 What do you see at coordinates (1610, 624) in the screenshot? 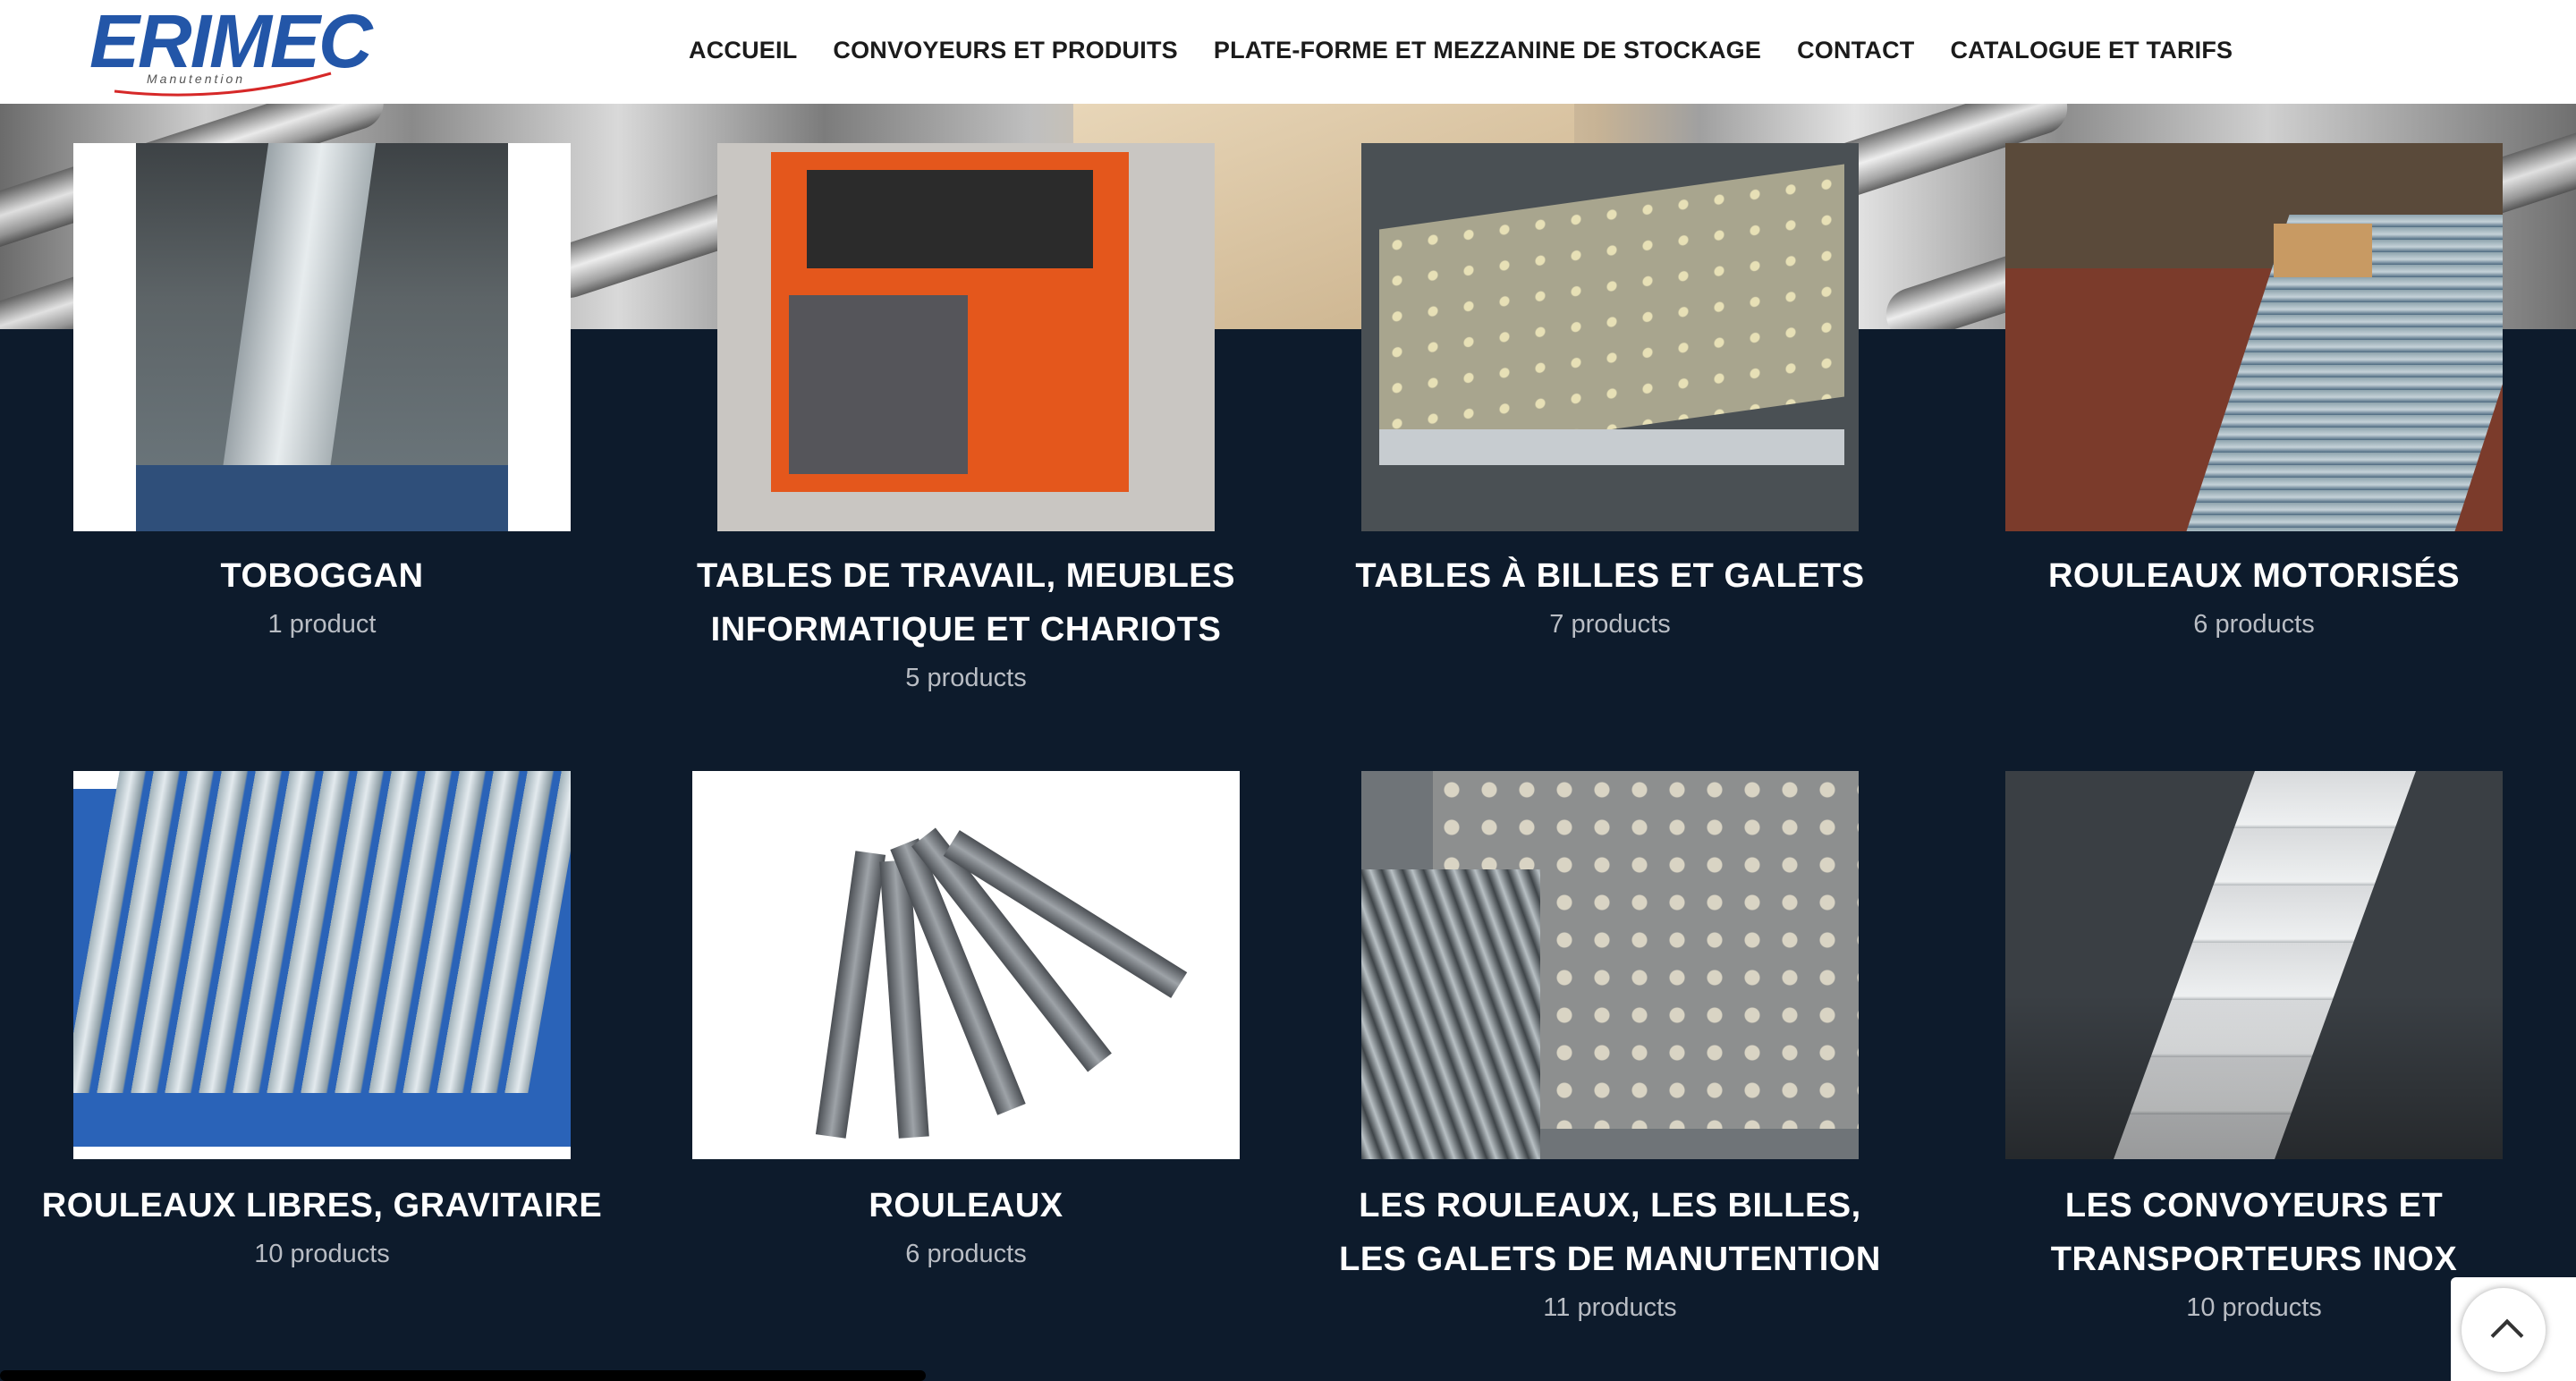
I see `category-count: 7 products` at bounding box center [1610, 624].